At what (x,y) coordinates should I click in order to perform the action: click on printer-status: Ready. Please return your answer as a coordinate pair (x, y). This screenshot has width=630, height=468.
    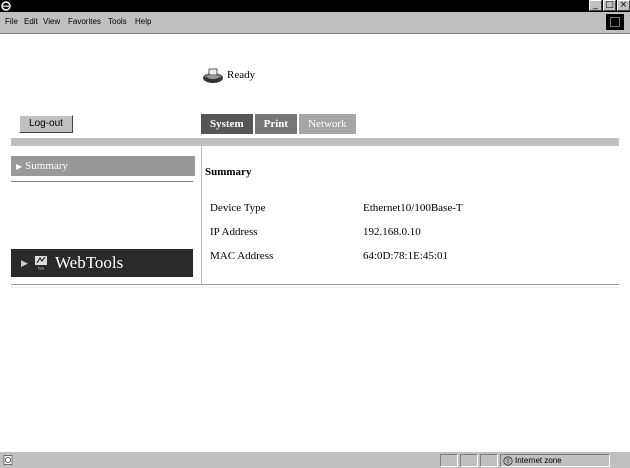
    Looking at the image, I should click on (228, 75).